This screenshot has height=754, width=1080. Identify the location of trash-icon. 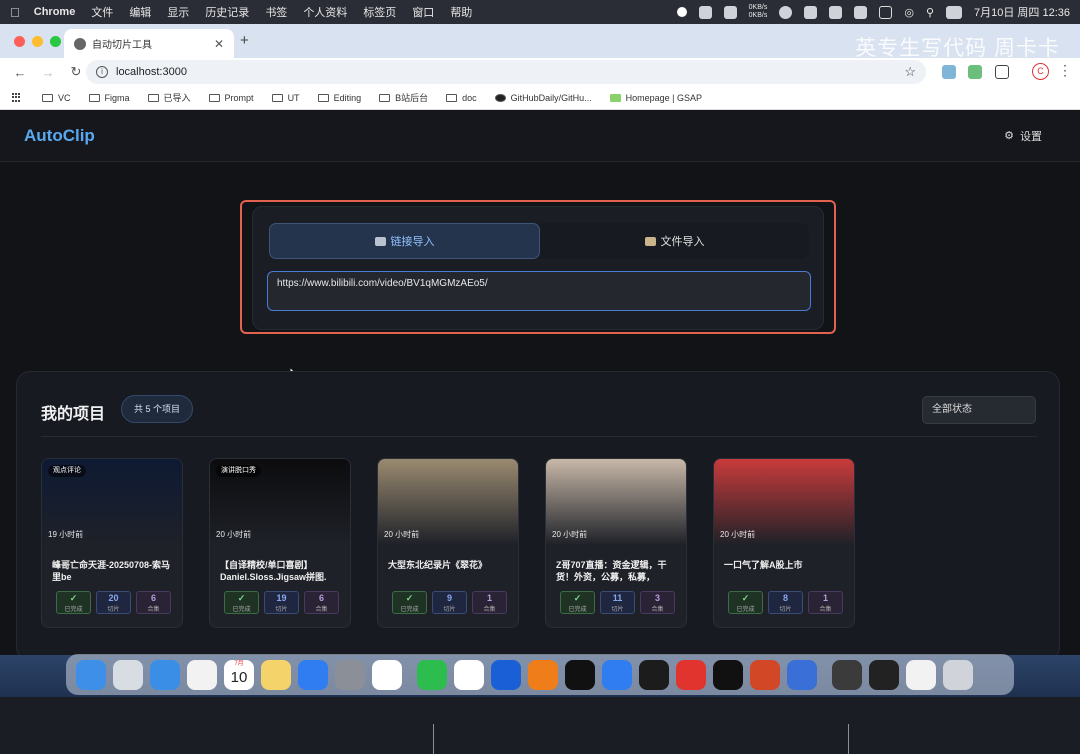
(958, 674).